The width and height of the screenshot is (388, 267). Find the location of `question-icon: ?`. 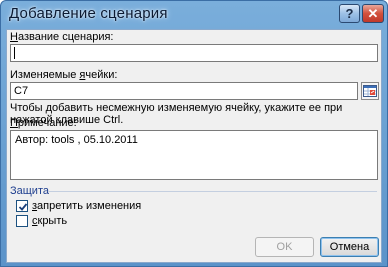

question-icon: ? is located at coordinates (349, 13).